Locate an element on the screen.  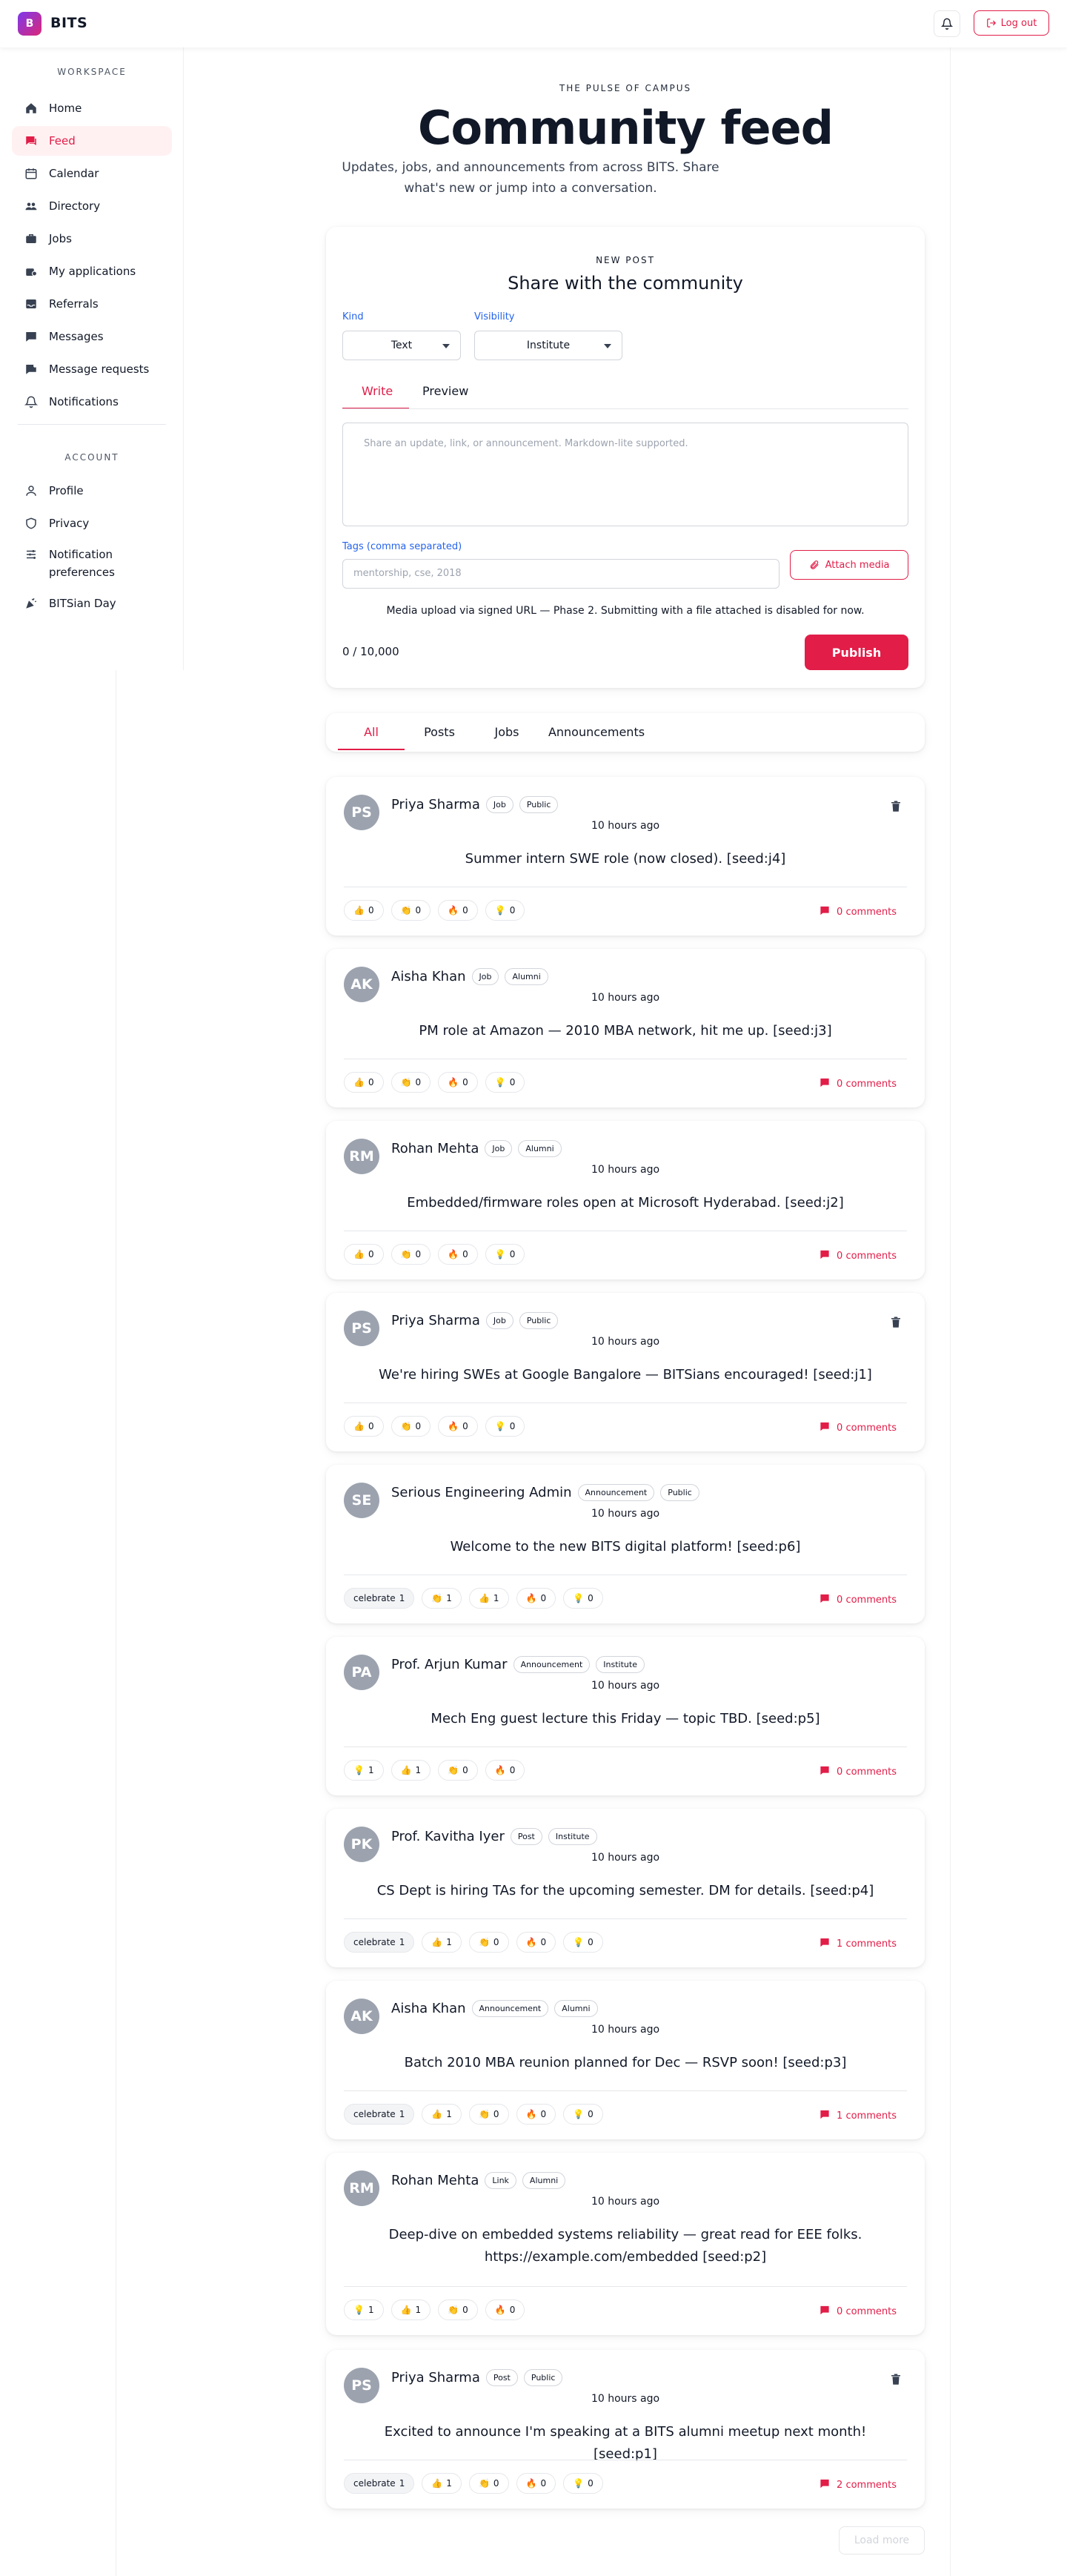
app-name: BITS is located at coordinates (68, 23).